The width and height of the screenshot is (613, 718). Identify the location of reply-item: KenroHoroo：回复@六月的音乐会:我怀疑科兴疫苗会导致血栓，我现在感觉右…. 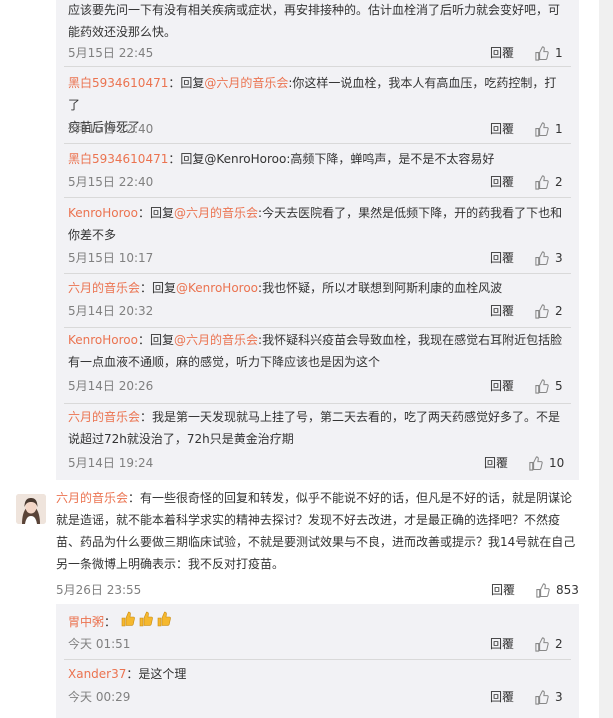
(317, 366).